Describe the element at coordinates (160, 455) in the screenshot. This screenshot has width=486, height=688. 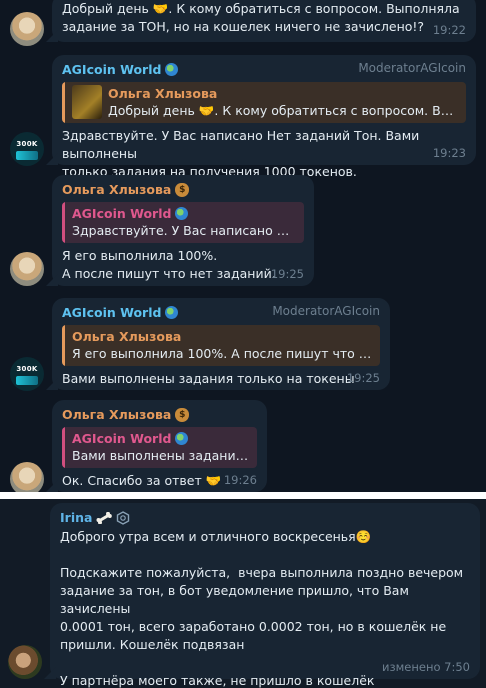
I see `reply-text: Вами выполнены задания только на токены` at that location.